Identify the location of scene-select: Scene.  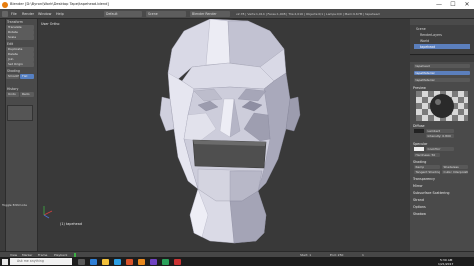
(166, 14).